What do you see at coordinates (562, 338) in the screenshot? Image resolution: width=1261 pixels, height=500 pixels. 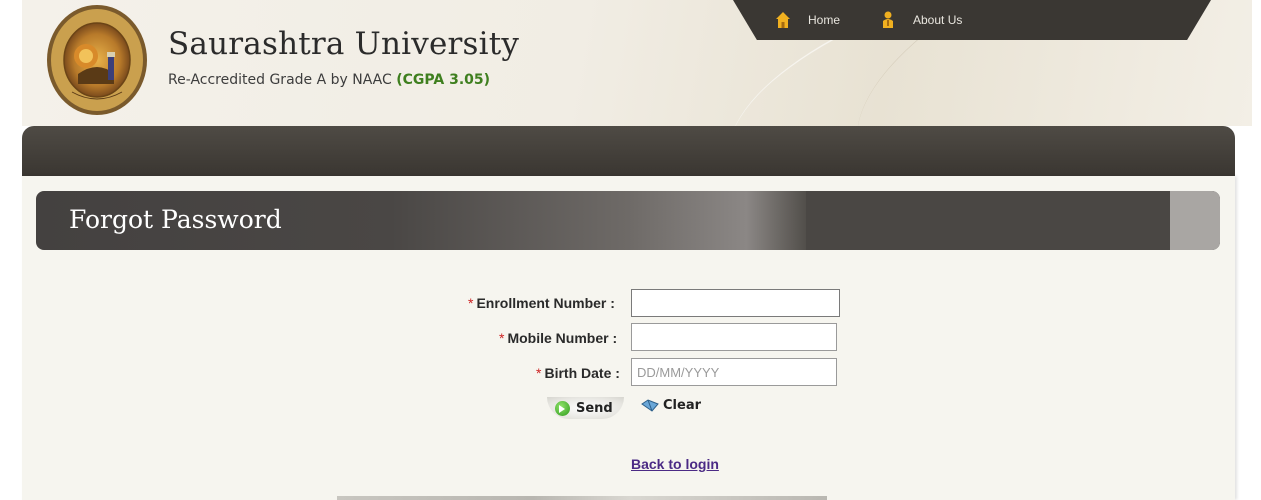 I see `mobile-number-label-text: Mobile Number :` at bounding box center [562, 338].